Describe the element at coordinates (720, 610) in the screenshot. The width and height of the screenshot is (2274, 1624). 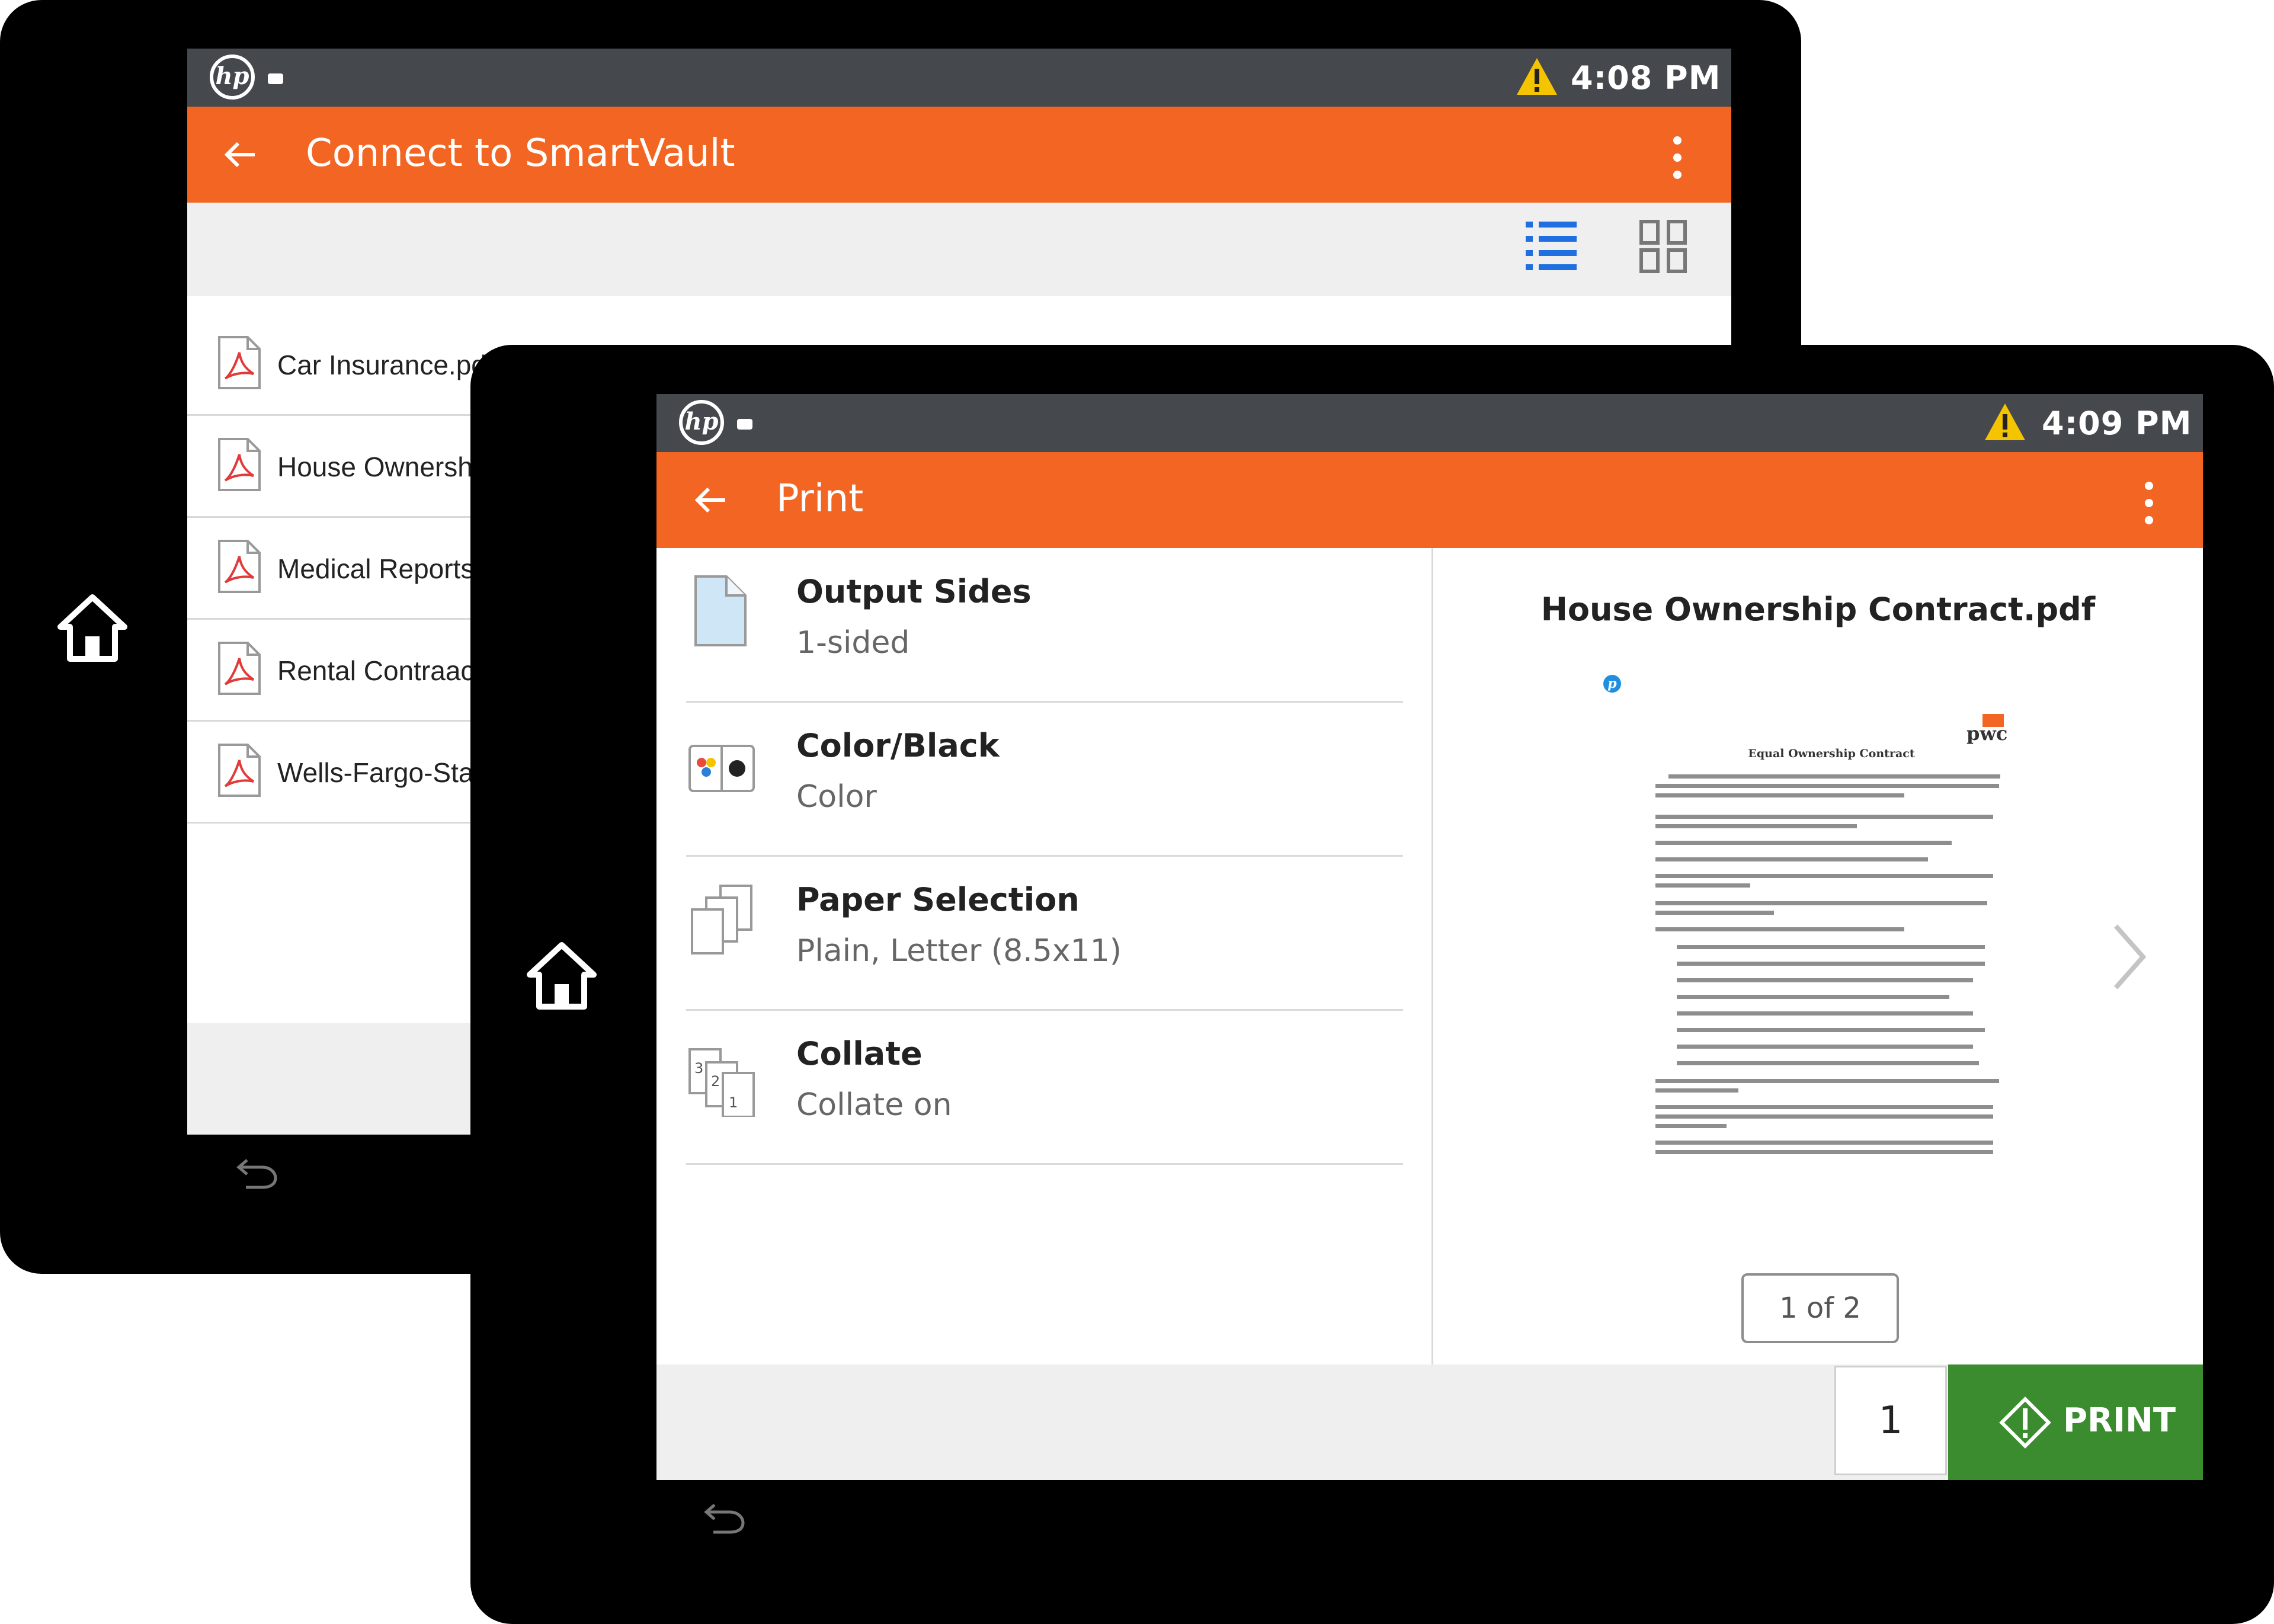
I see `output-sides-icon` at that location.